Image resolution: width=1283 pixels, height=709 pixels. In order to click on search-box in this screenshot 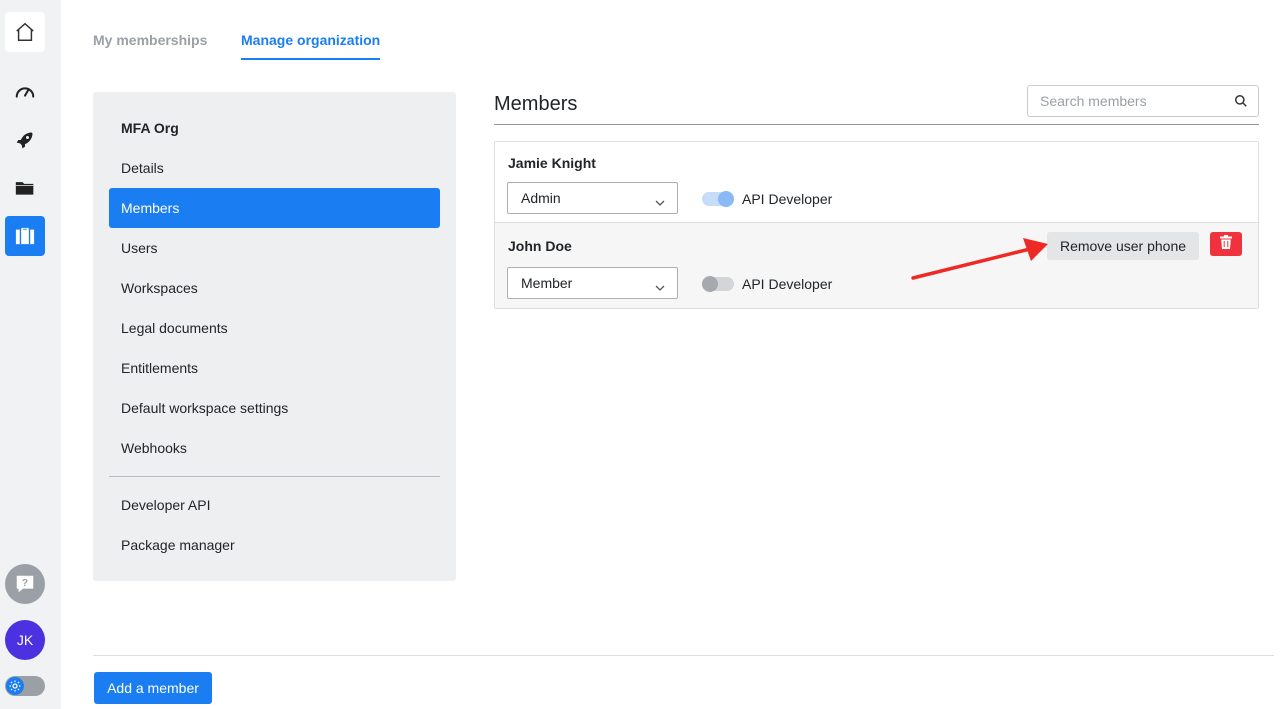, I will do `click(1143, 101)`.